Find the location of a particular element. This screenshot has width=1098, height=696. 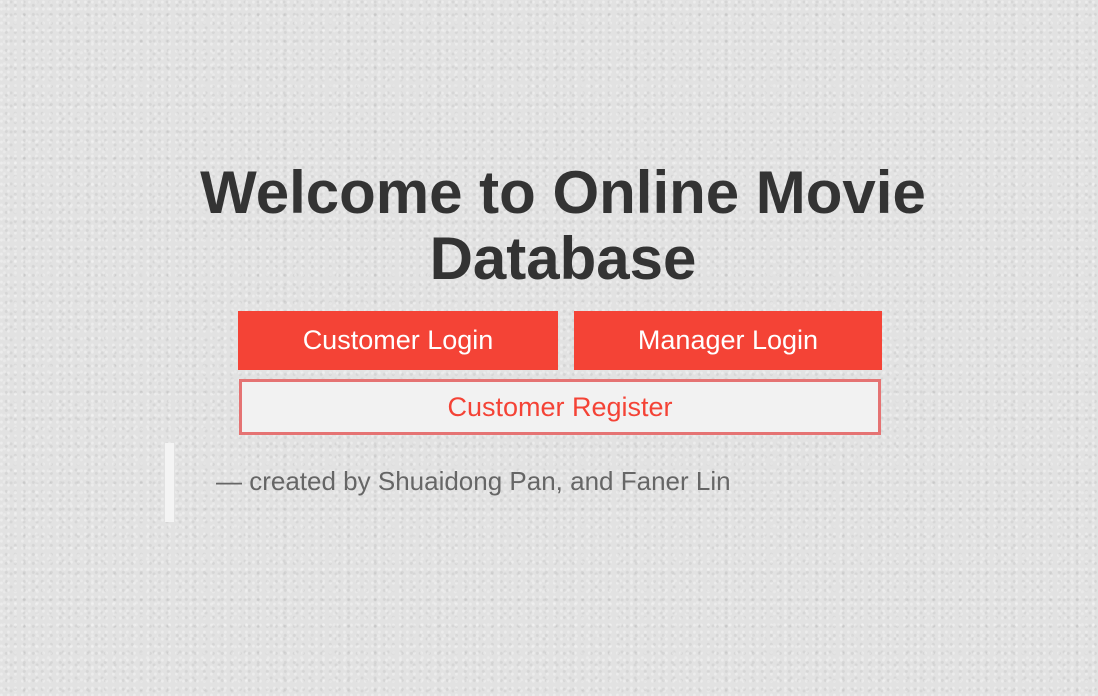

page-title: Welcome to Online Movie Database is located at coordinates (563, 225).